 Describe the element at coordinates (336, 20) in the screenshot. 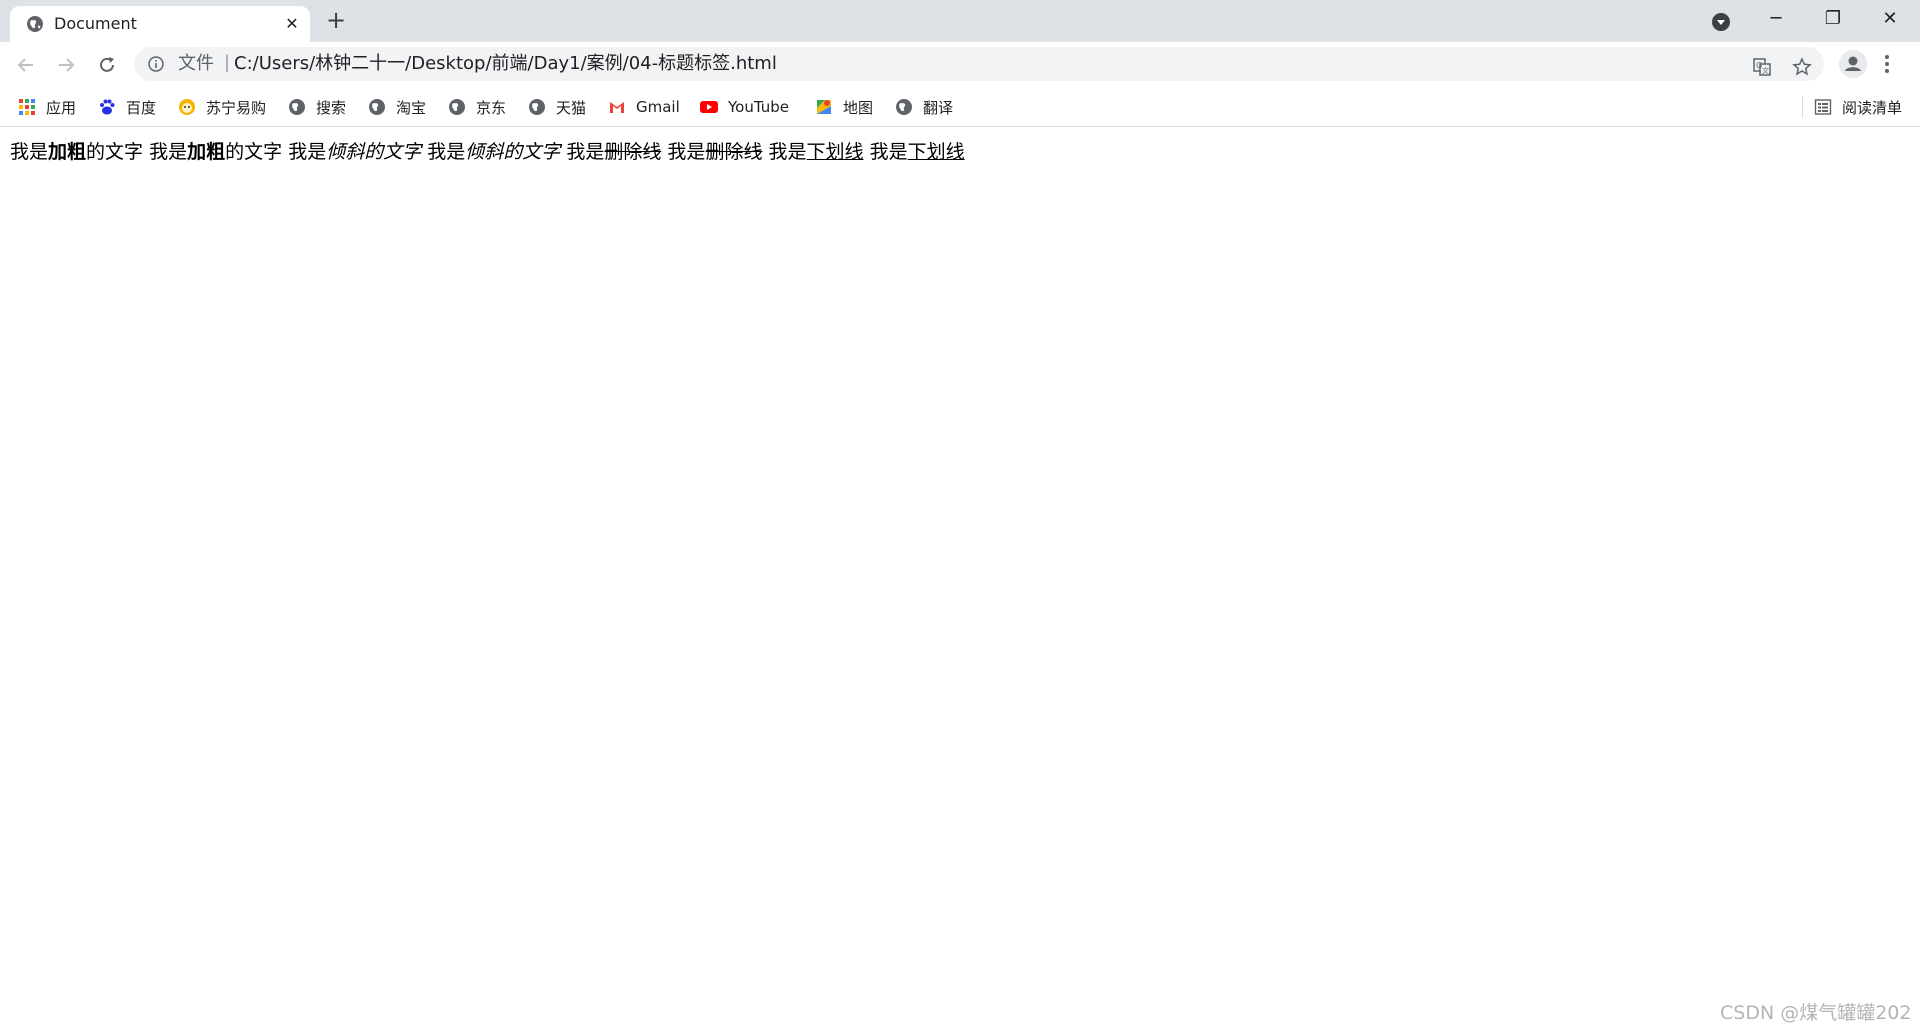

I see `new-tab-button: +` at that location.